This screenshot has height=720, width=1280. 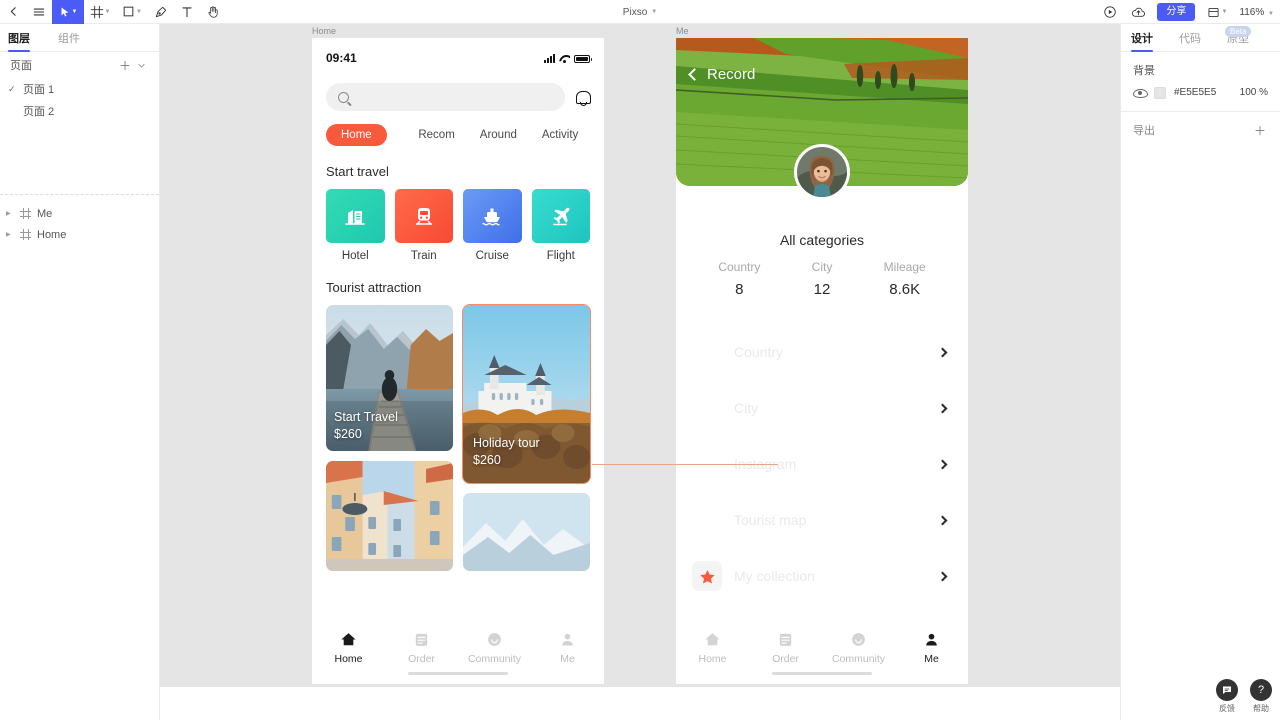 I want to click on battery-icon, so click(x=583, y=58).